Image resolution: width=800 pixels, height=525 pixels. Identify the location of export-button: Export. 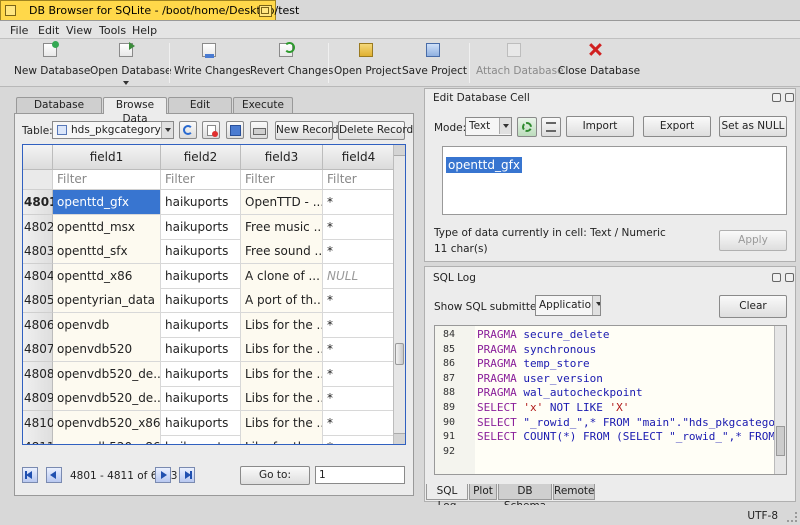
(677, 126).